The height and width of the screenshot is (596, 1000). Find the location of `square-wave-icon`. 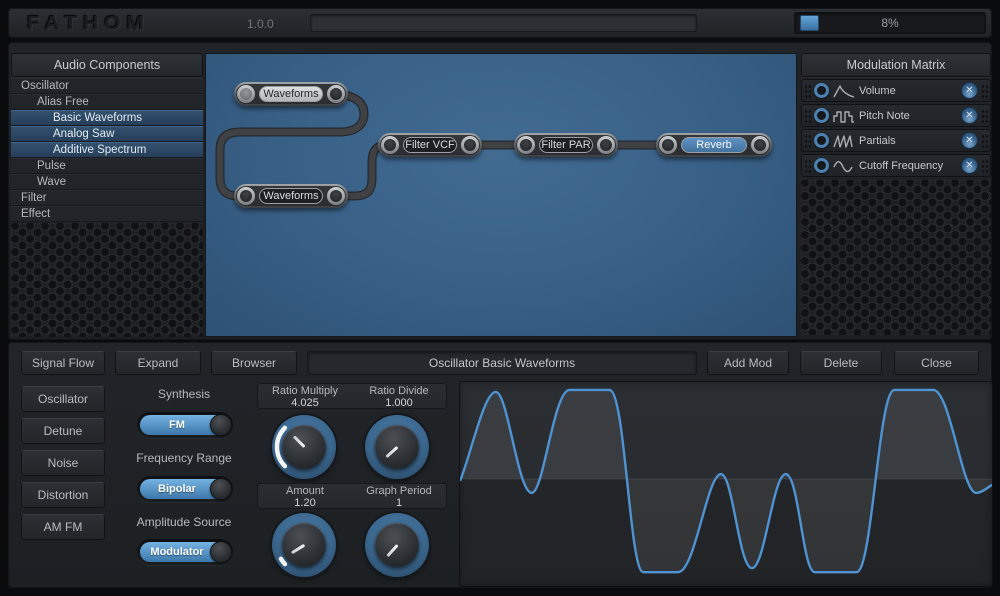

square-wave-icon is located at coordinates (844, 116).